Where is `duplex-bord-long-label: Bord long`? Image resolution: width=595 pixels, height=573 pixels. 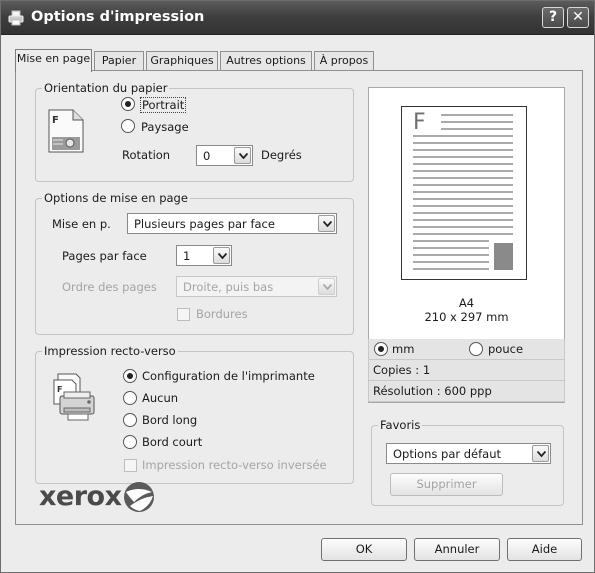 duplex-bord-long-label: Bord long is located at coordinates (169, 420).